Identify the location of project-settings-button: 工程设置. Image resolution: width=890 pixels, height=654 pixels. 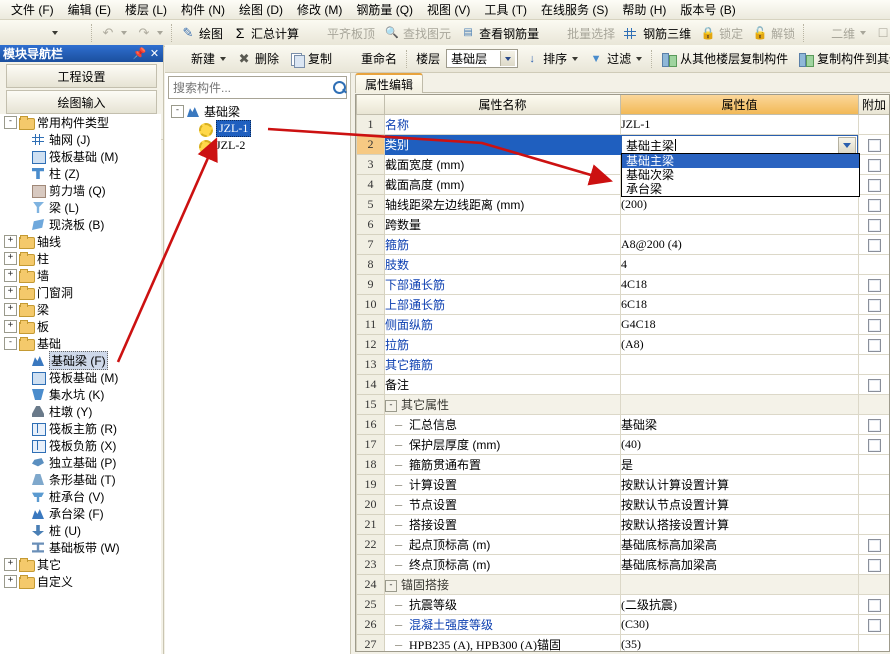
(81, 76).